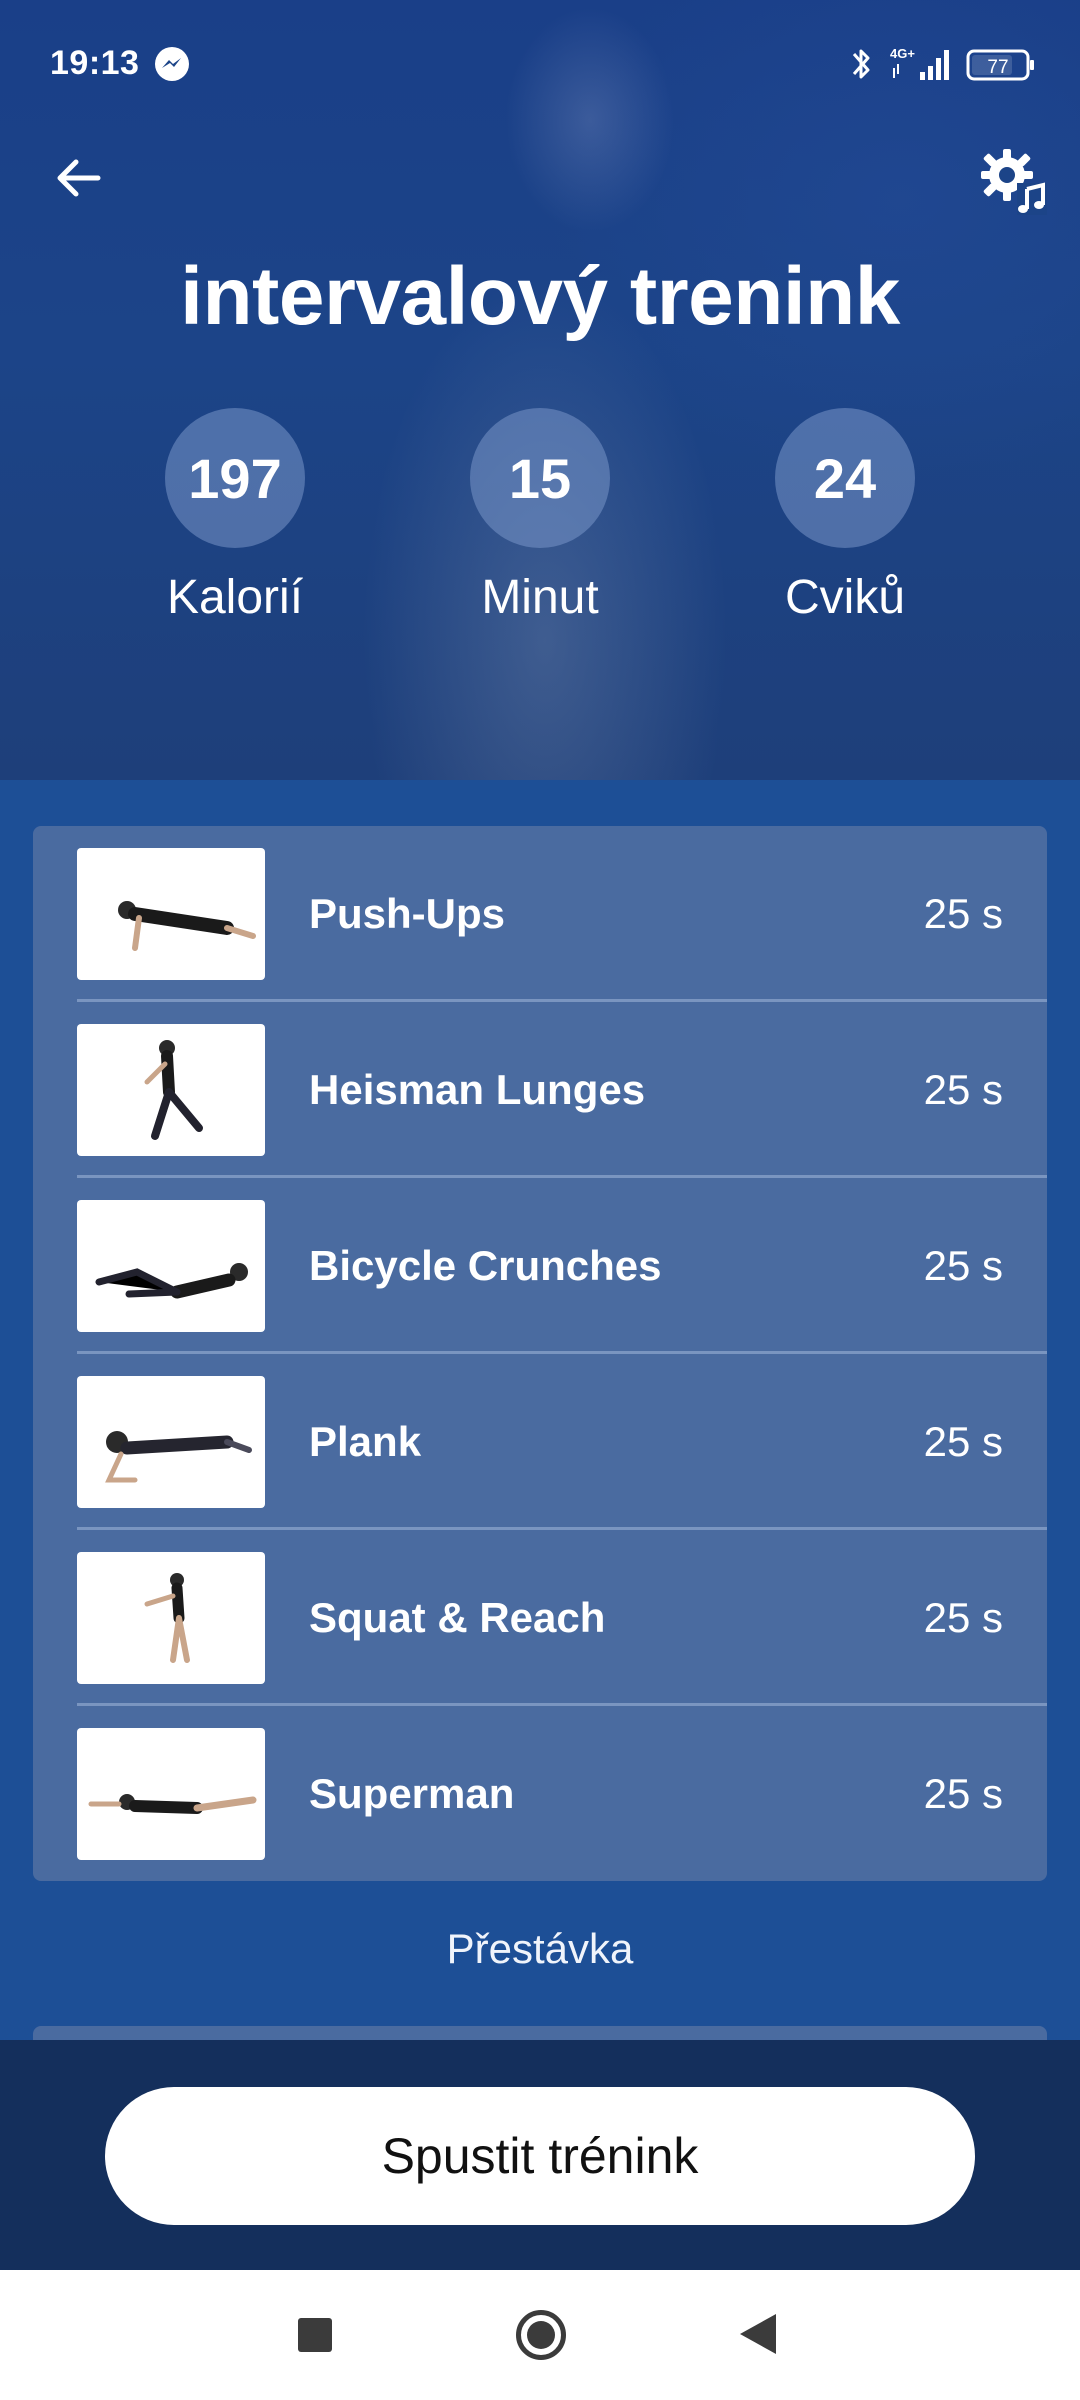 Image resolution: width=1080 pixels, height=2400 pixels. I want to click on svg-text: 4G+, so click(902, 53).